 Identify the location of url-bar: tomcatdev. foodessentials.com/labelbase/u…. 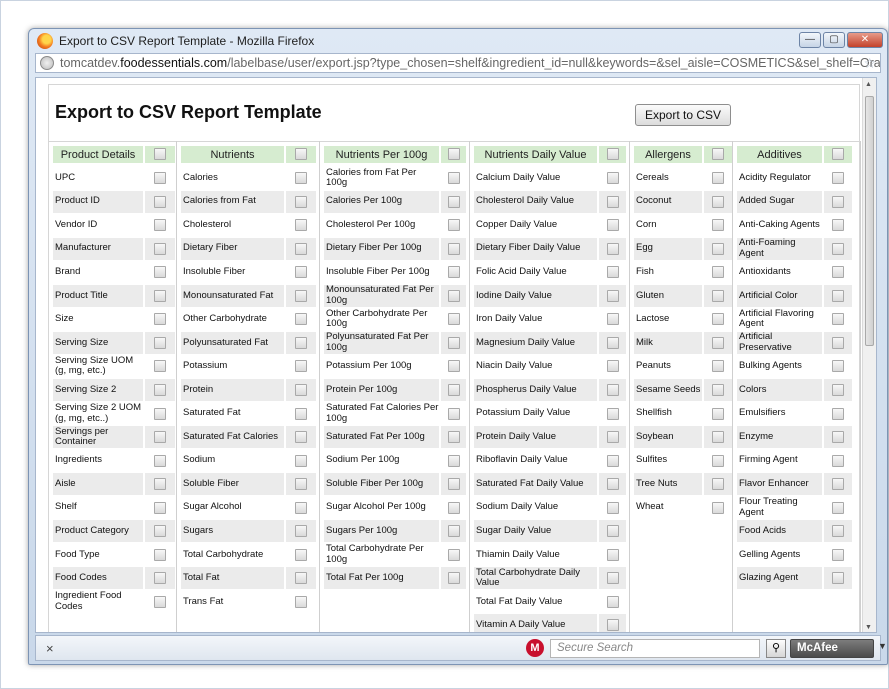
(458, 63).